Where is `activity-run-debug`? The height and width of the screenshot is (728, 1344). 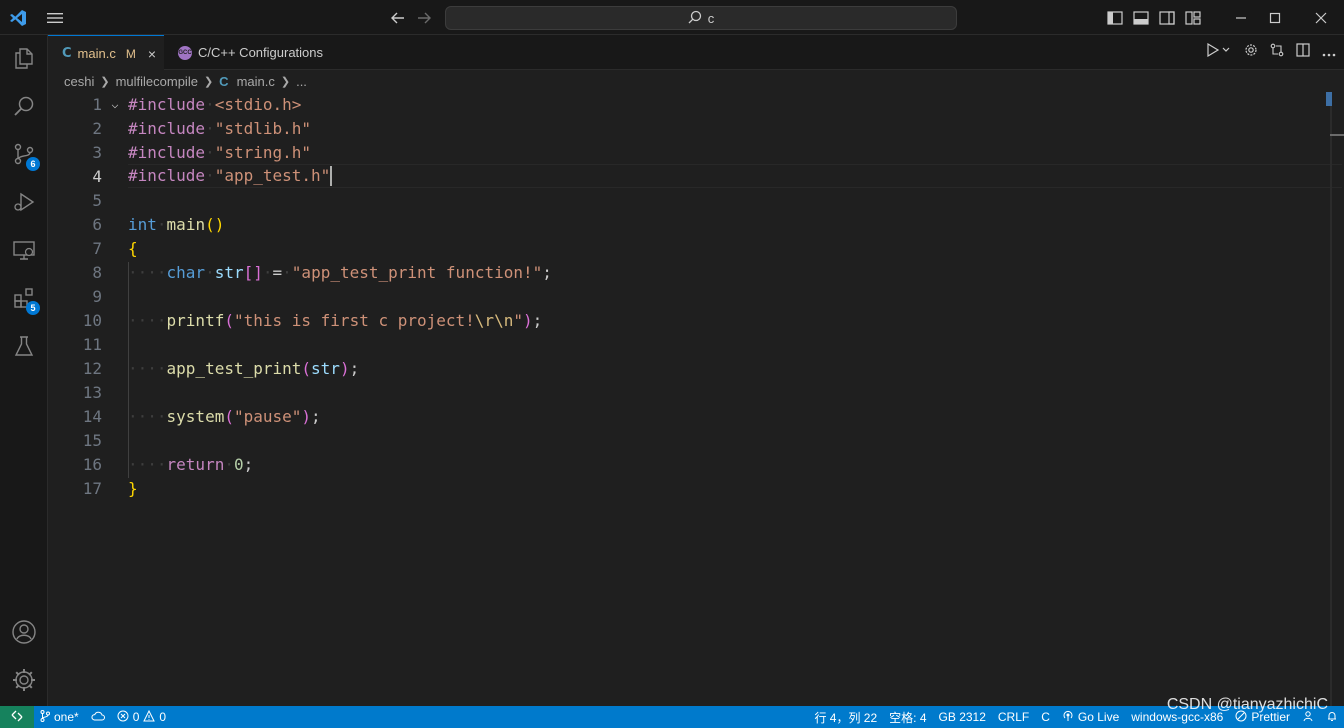 activity-run-debug is located at coordinates (24, 204).